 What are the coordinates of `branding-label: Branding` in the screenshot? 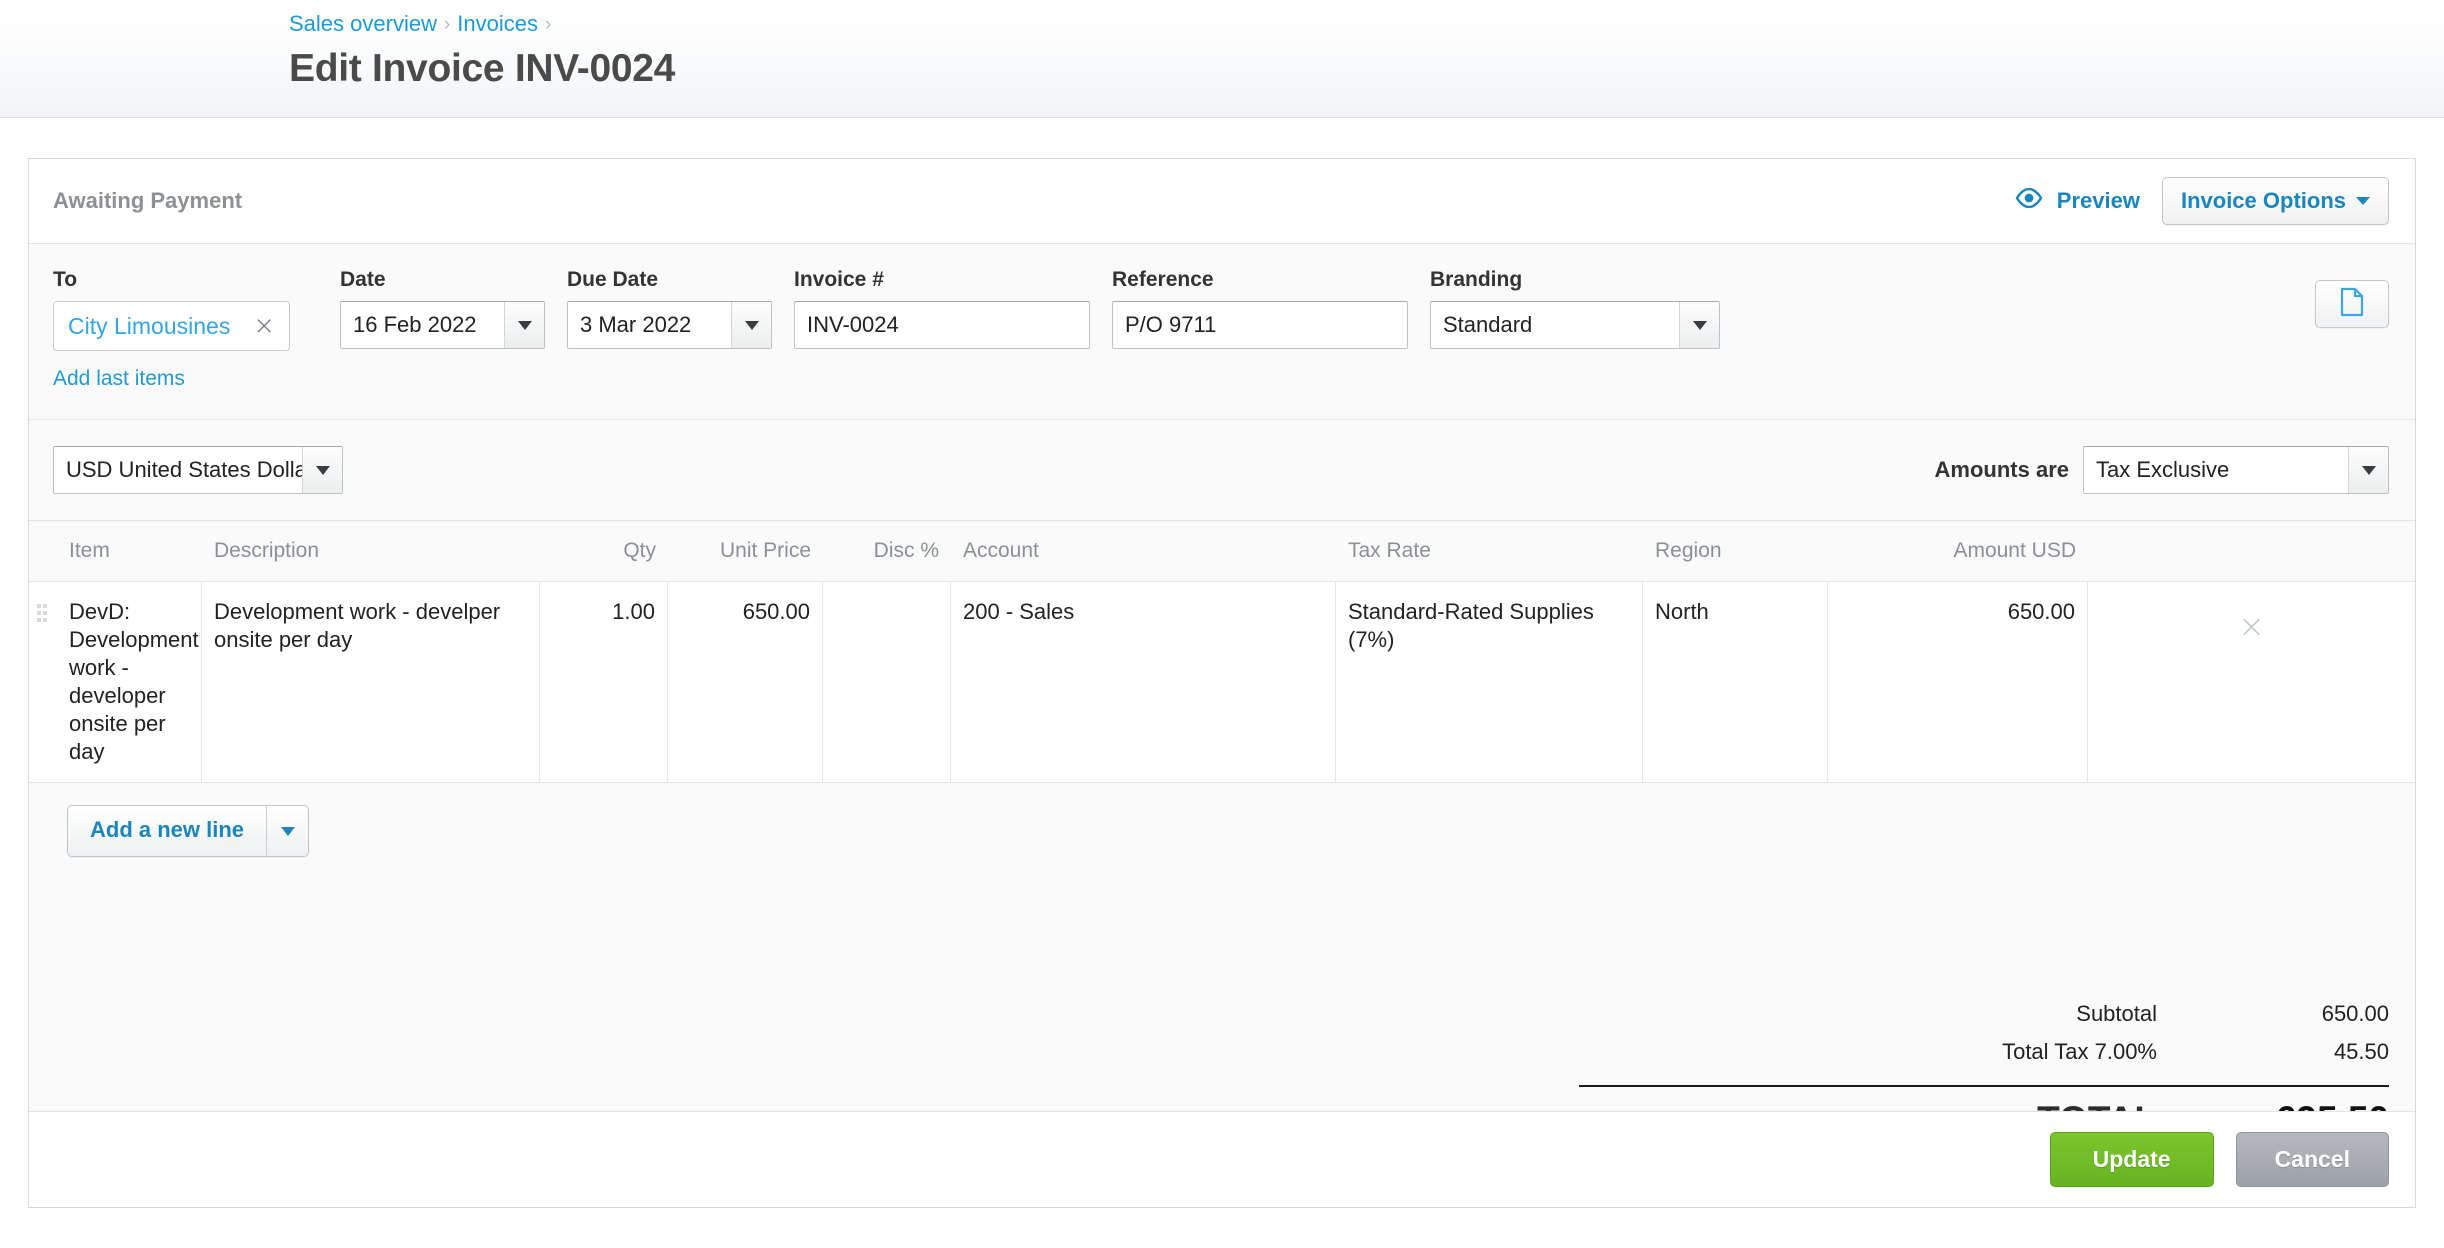 It's located at (1476, 279).